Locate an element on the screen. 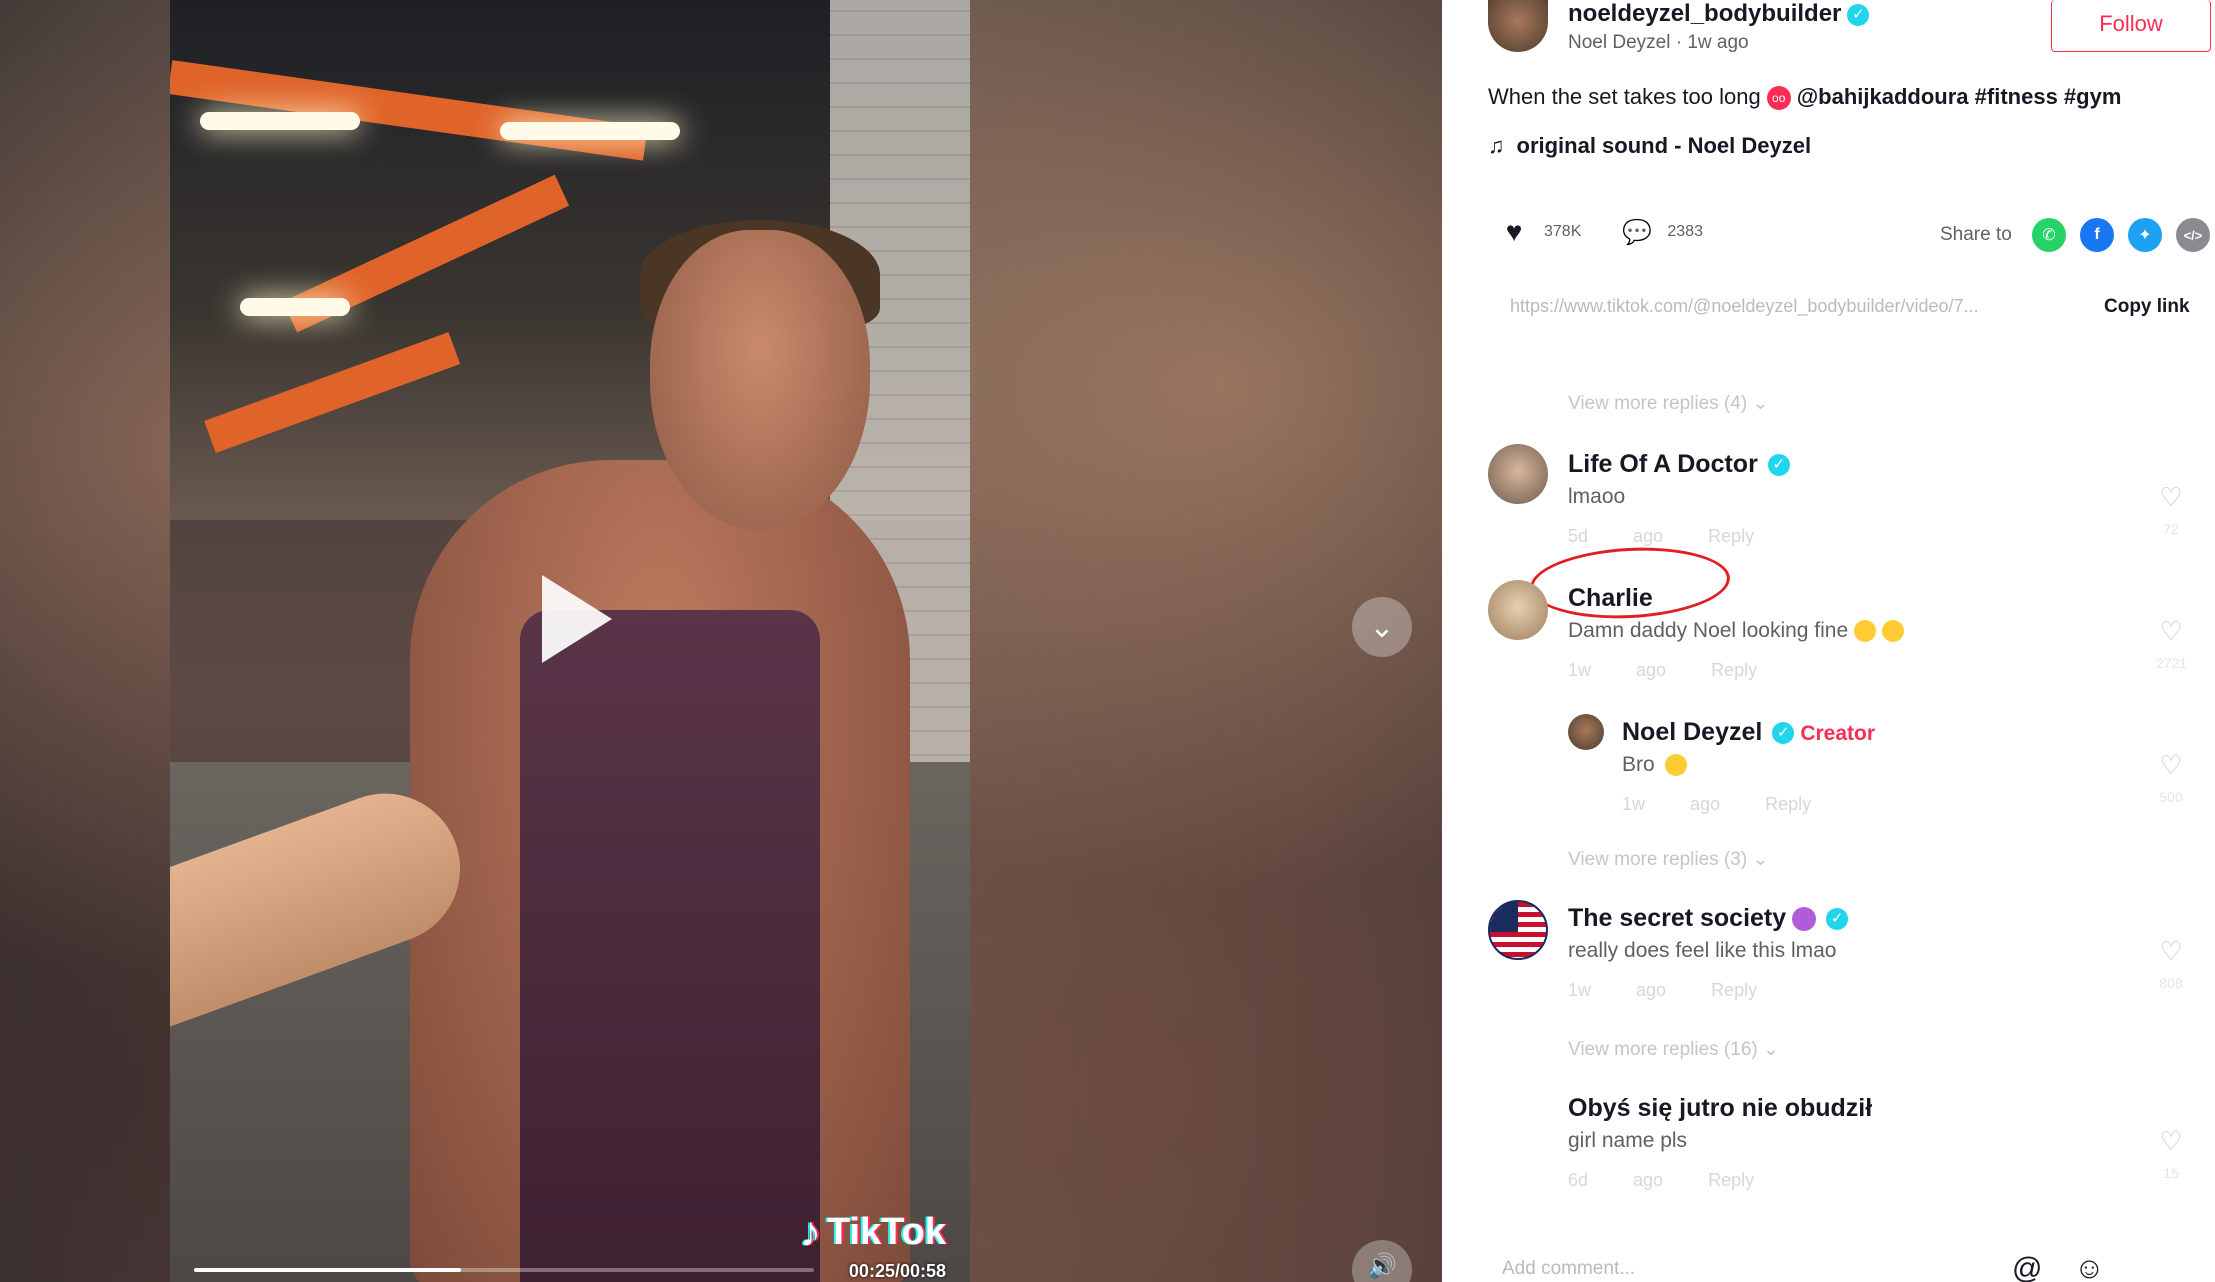 Image resolution: width=2215 pixels, height=1282 pixels. view-more-replies: View more replies (16) ⌄ is located at coordinates (1673, 1049).